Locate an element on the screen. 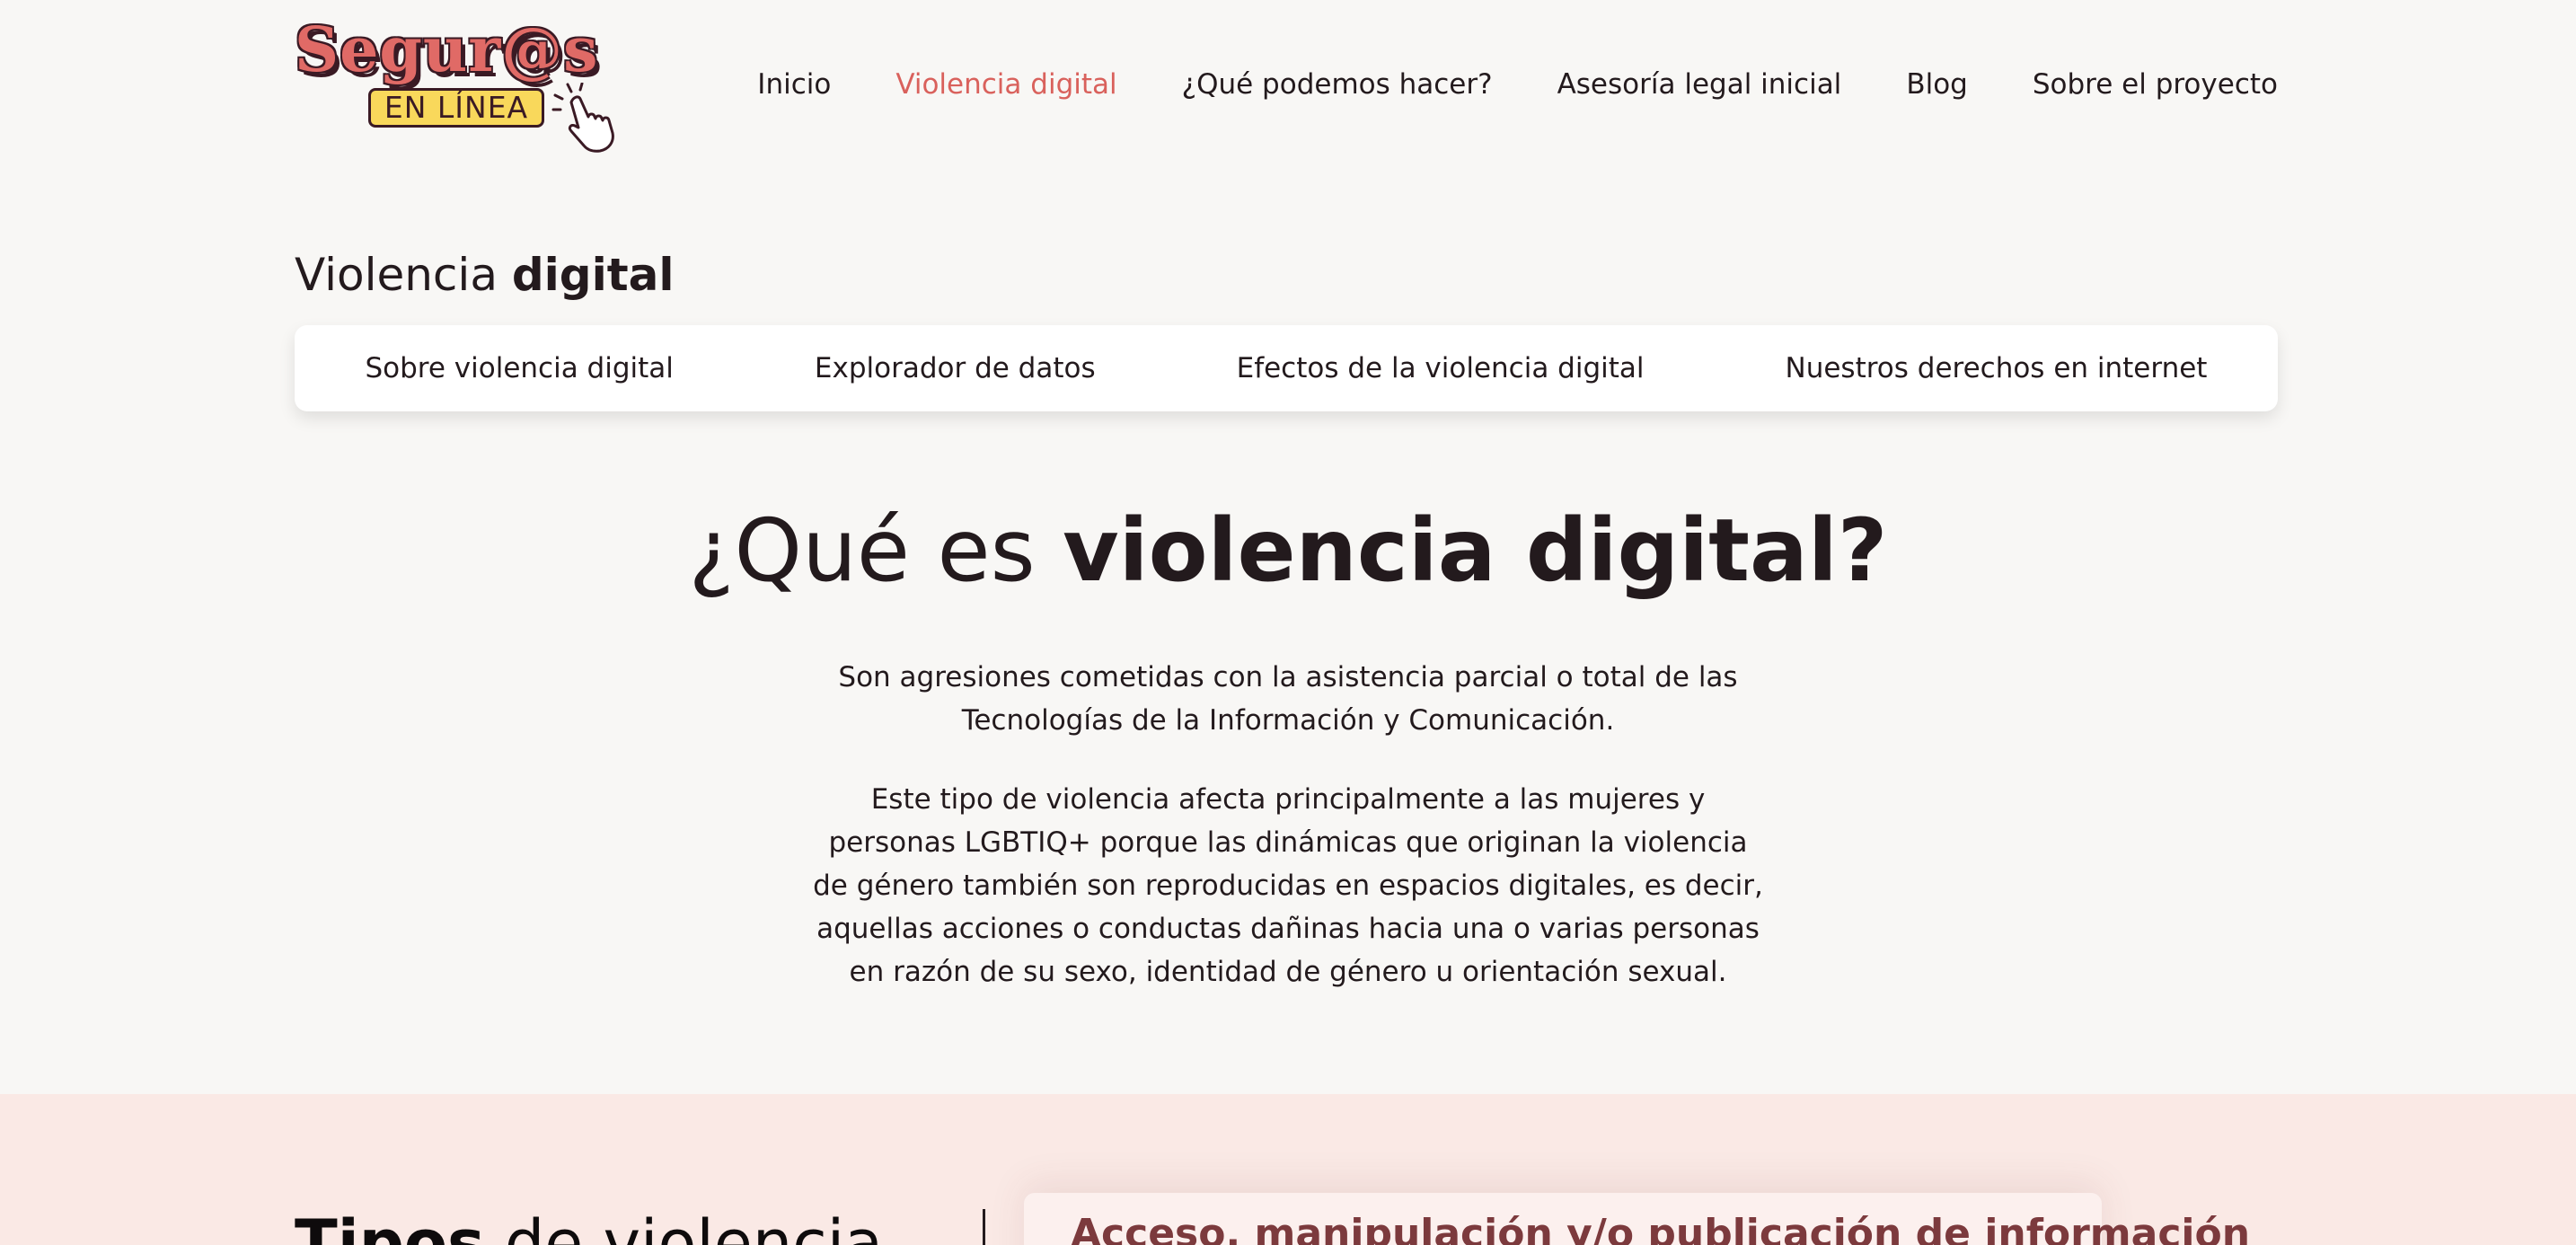 Image resolution: width=2576 pixels, height=1245 pixels. types-title-light: de violencia is located at coordinates (694, 1225).